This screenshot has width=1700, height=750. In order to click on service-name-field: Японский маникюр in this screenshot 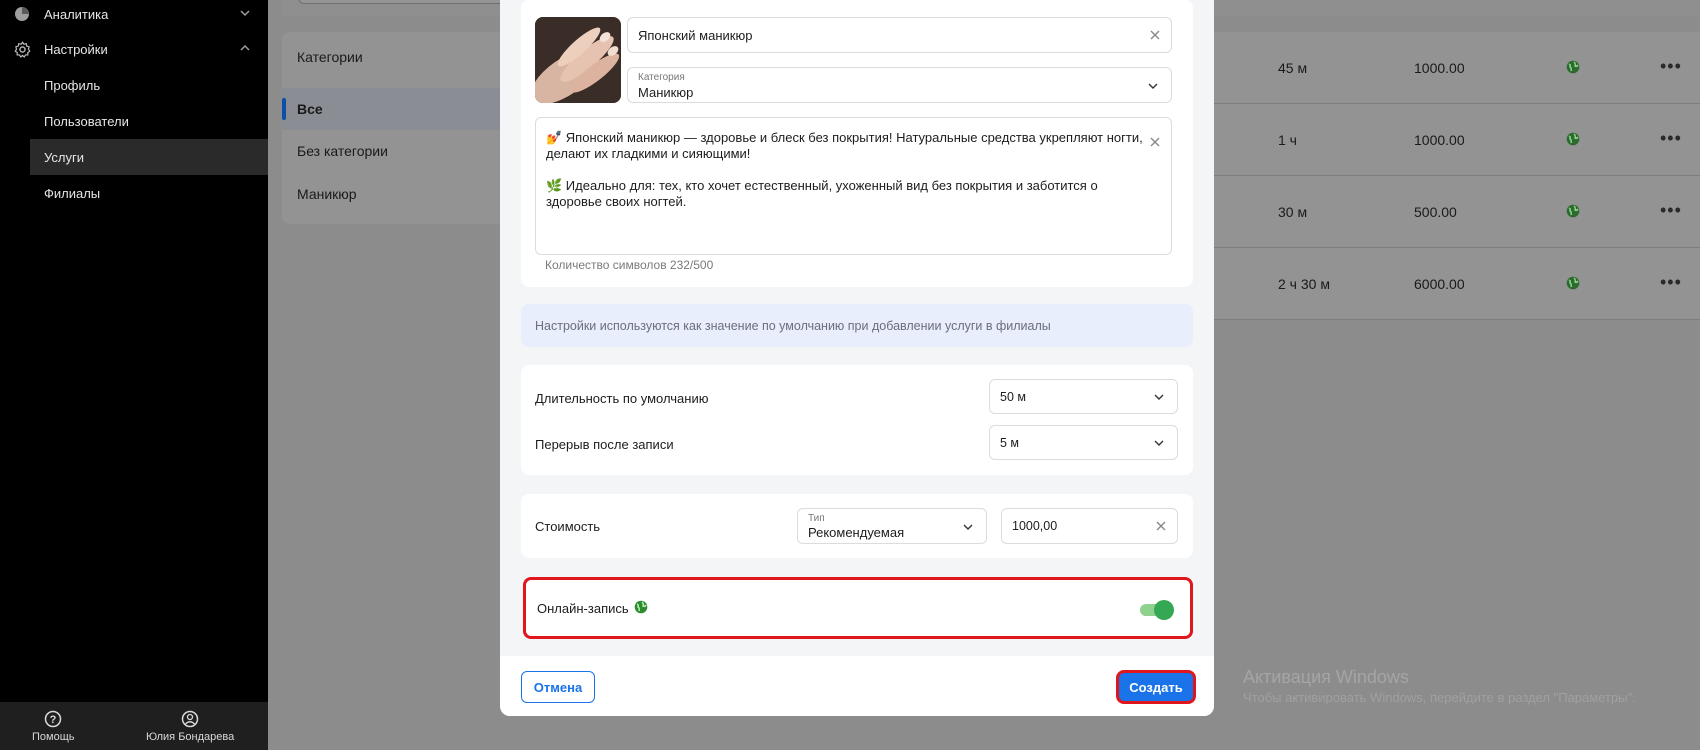, I will do `click(899, 35)`.